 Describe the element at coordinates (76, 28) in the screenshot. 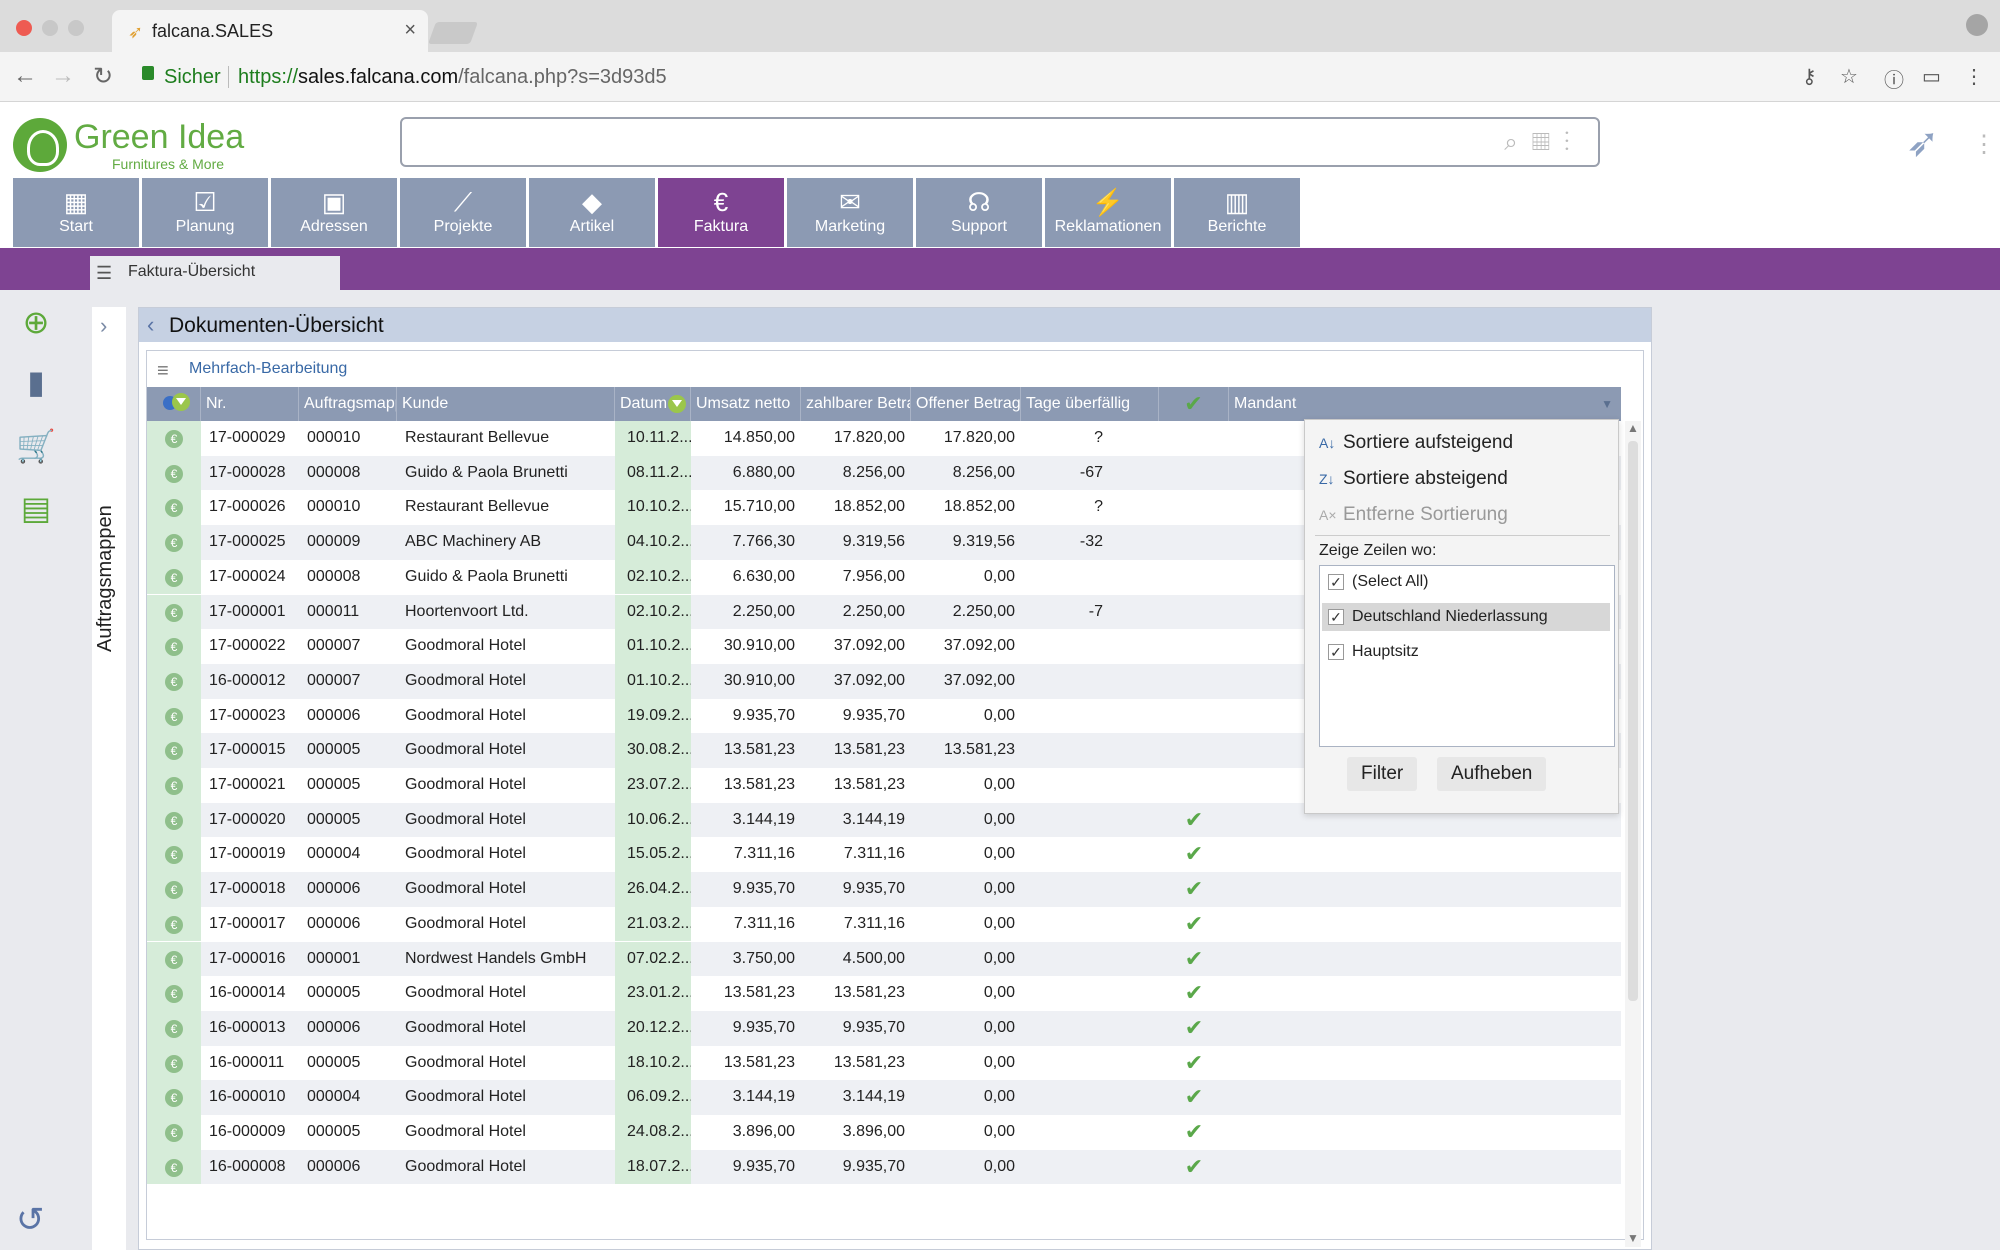

I see `maximize-window-button` at that location.